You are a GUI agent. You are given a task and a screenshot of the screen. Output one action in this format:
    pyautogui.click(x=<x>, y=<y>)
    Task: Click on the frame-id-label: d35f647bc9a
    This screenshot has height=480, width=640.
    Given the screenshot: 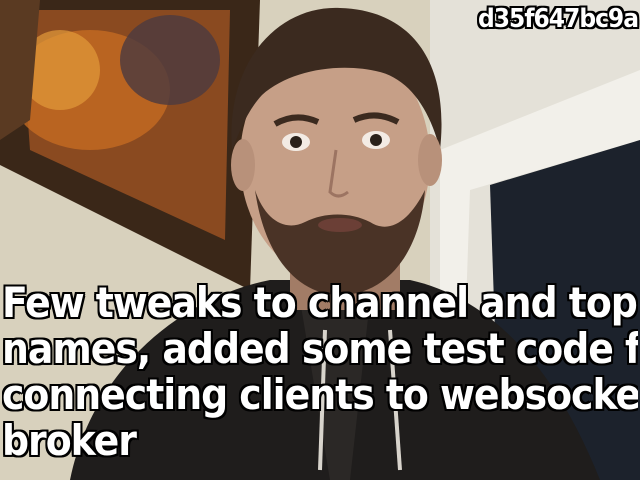 What is the action you would take?
    pyautogui.click(x=558, y=19)
    